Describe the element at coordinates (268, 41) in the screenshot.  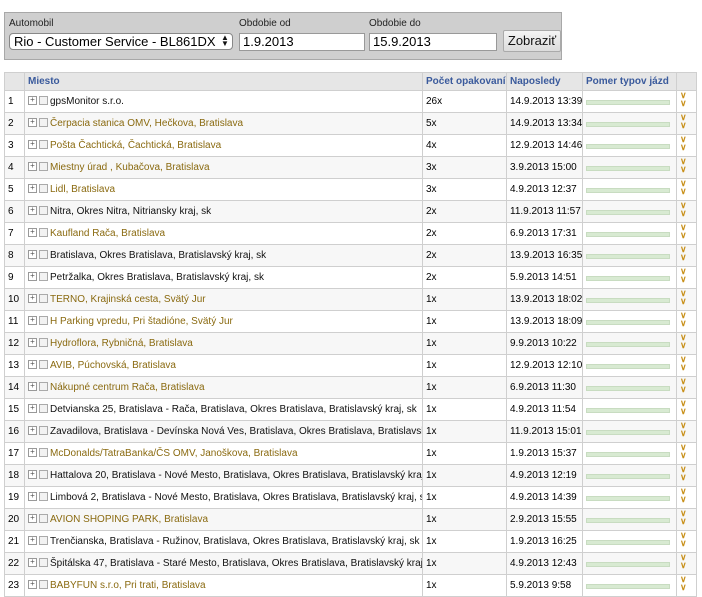
I see `date-from-value: 1.9.2013` at that location.